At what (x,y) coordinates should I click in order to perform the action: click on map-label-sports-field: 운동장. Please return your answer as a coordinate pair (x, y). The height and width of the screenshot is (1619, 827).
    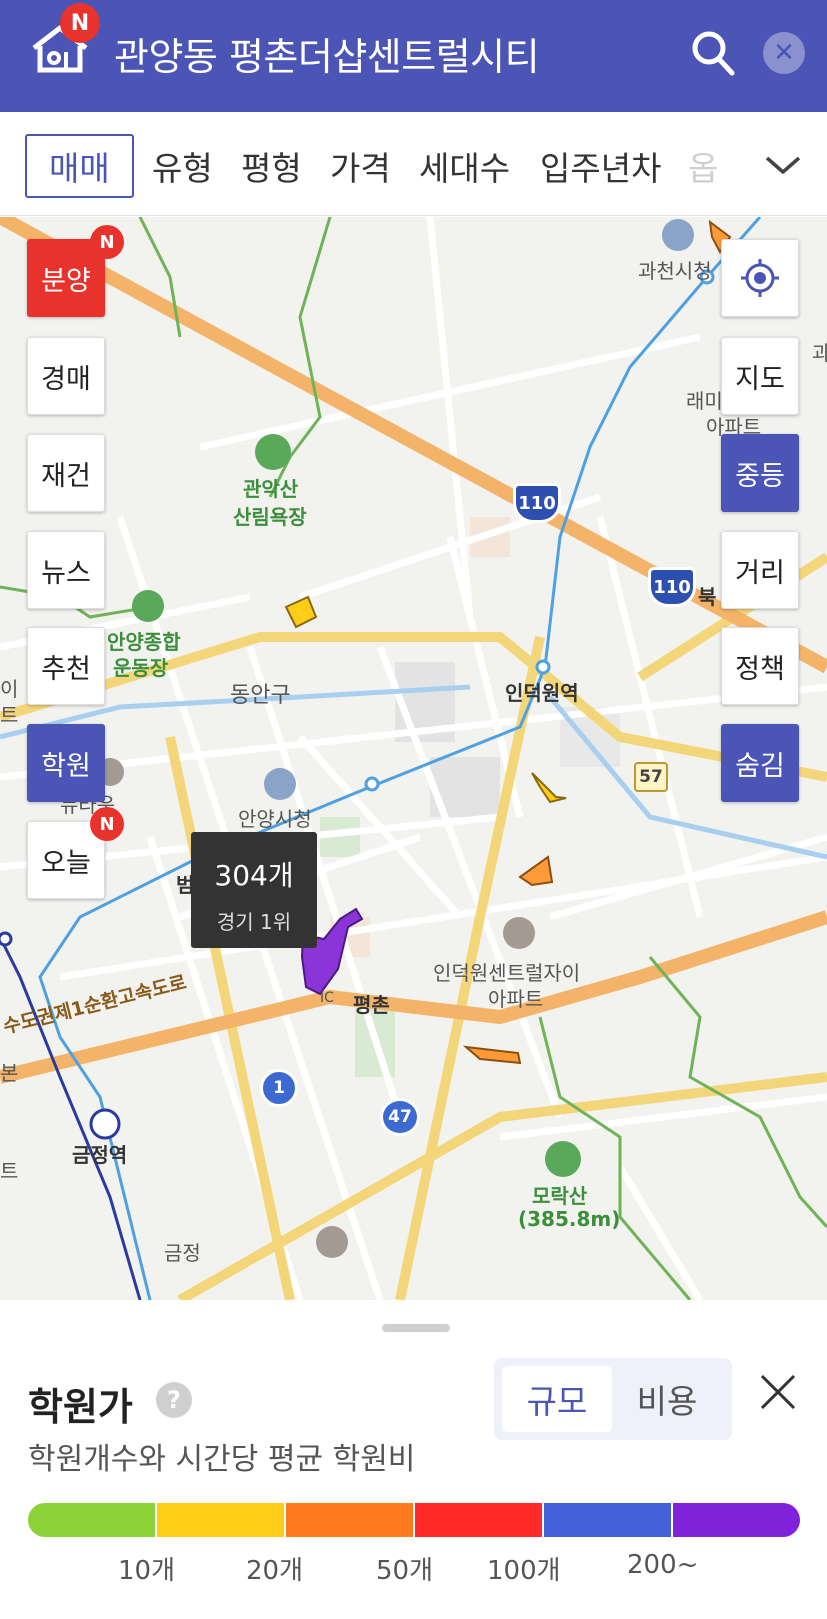
    Looking at the image, I should click on (141, 668).